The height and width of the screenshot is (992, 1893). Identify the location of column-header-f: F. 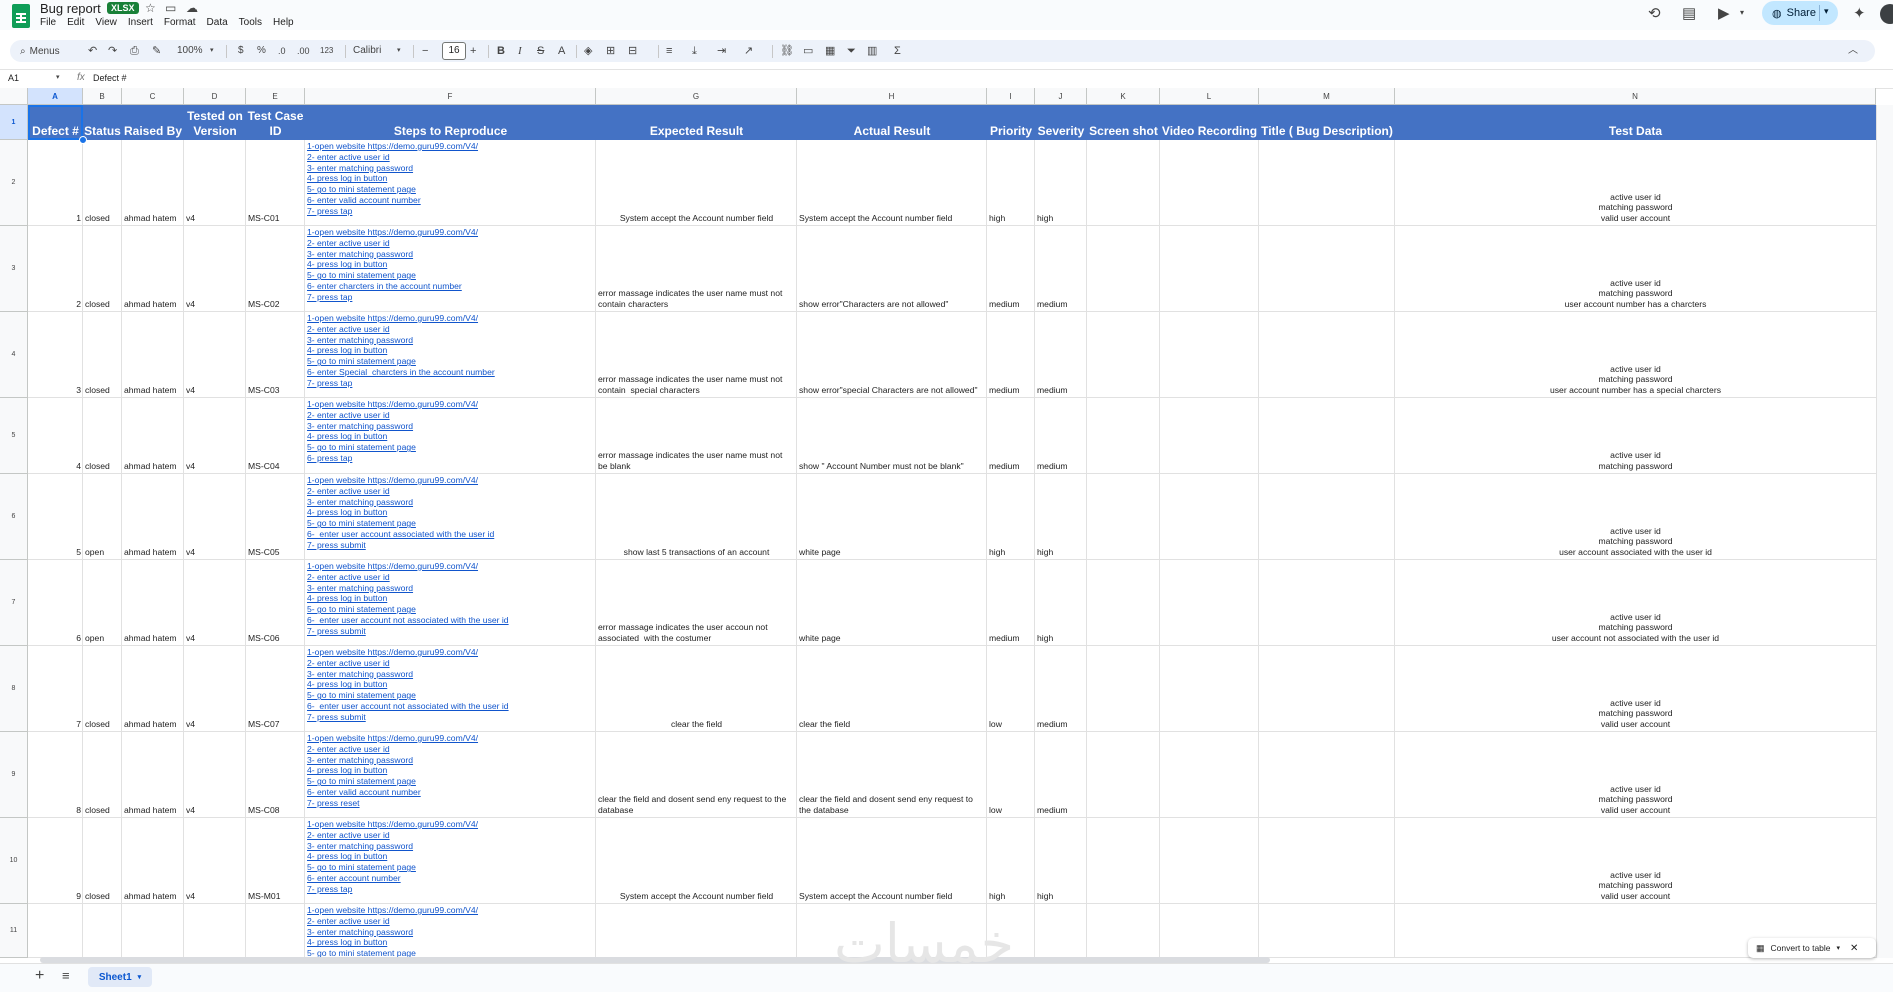
(450, 96).